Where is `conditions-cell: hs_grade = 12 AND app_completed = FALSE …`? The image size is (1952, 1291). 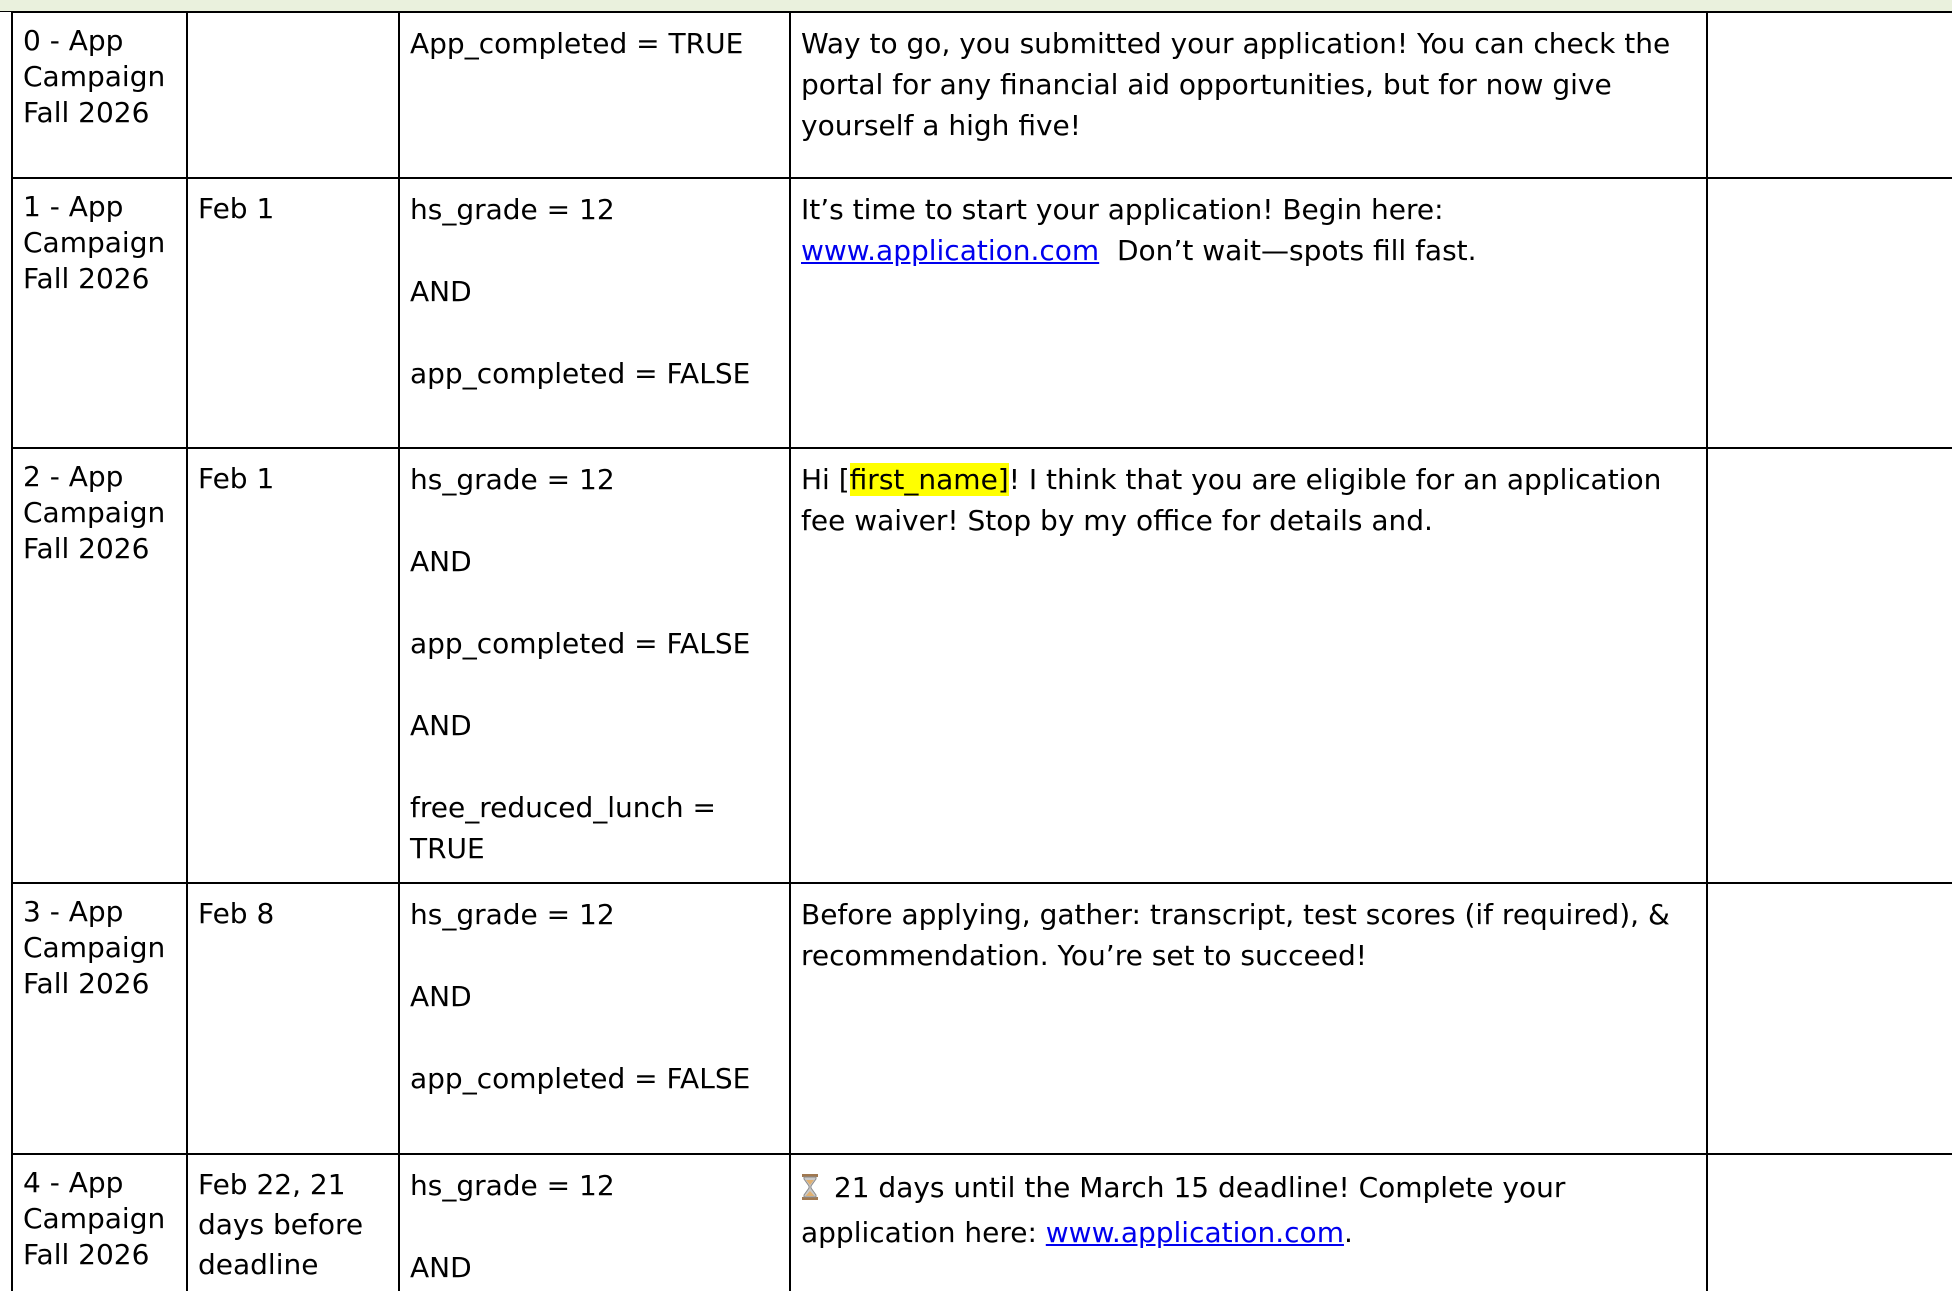 conditions-cell: hs_grade = 12 AND app_completed = FALSE … is located at coordinates (594, 665).